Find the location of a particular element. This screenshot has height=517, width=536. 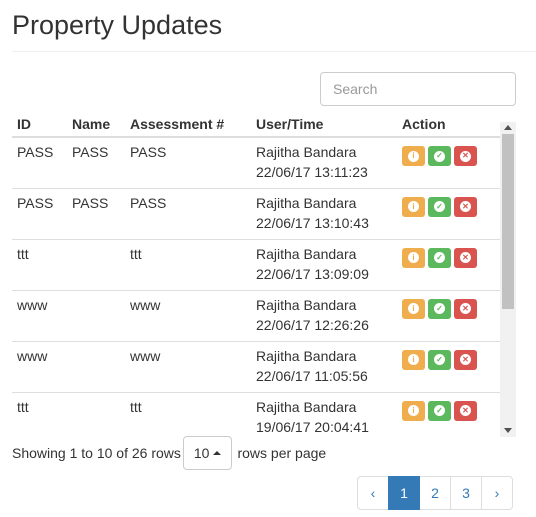

pagination-next: › is located at coordinates (497, 493).